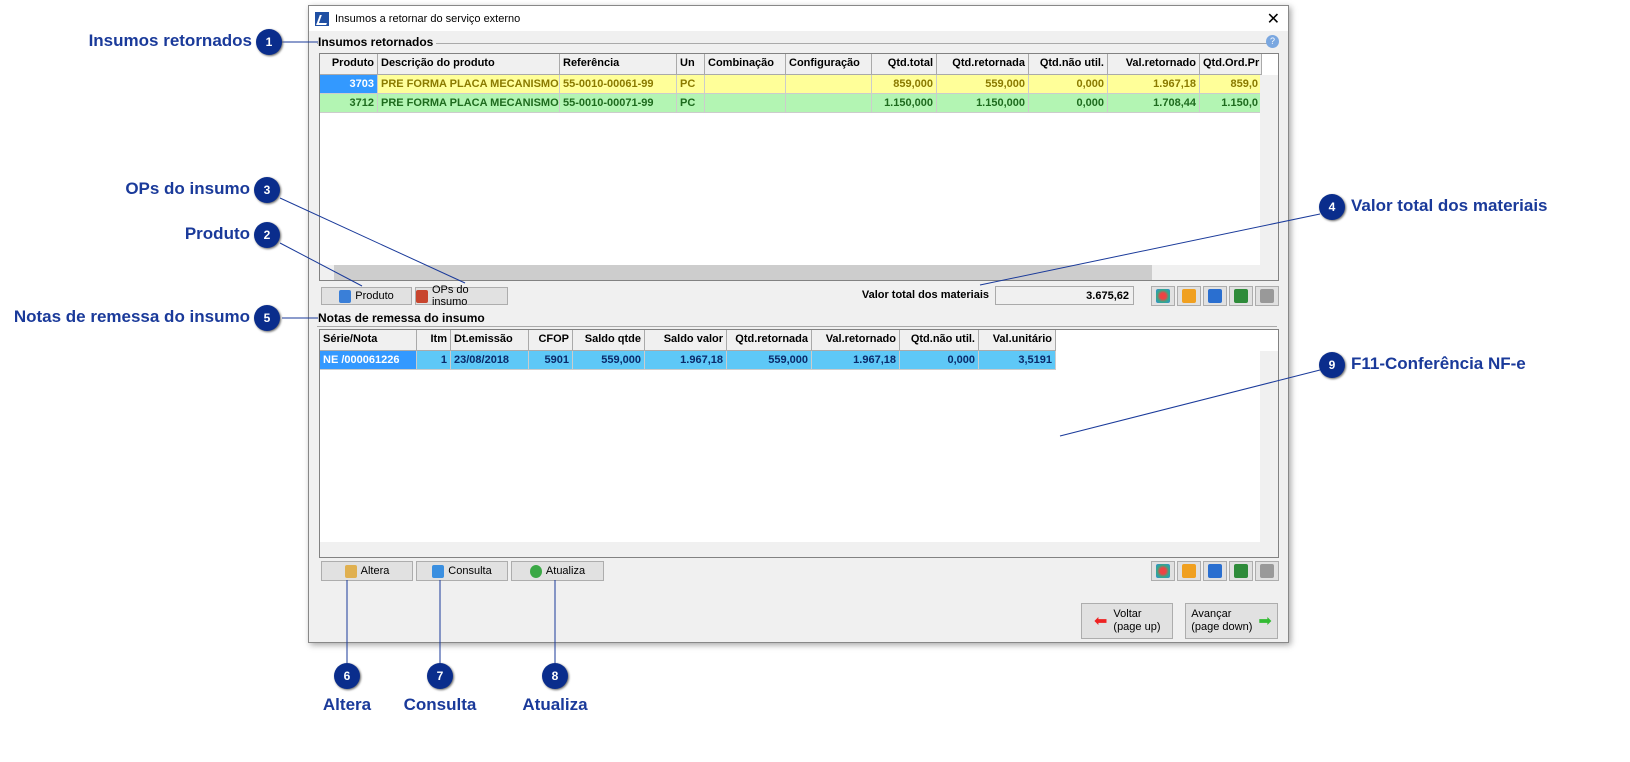 This screenshot has width=1630, height=762. What do you see at coordinates (217, 233) in the screenshot?
I see `callout-label: Produto` at bounding box center [217, 233].